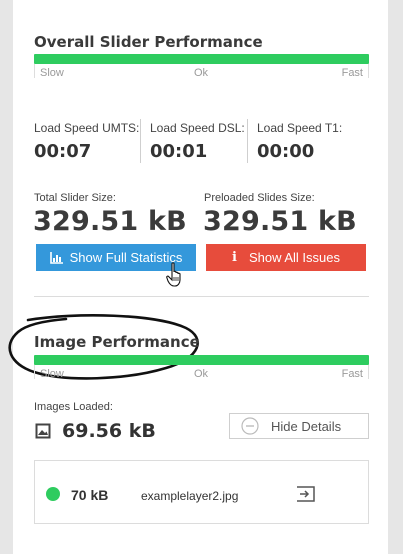  Describe the element at coordinates (148, 42) in the screenshot. I see `overall-title: Overall Slider Performance` at that location.